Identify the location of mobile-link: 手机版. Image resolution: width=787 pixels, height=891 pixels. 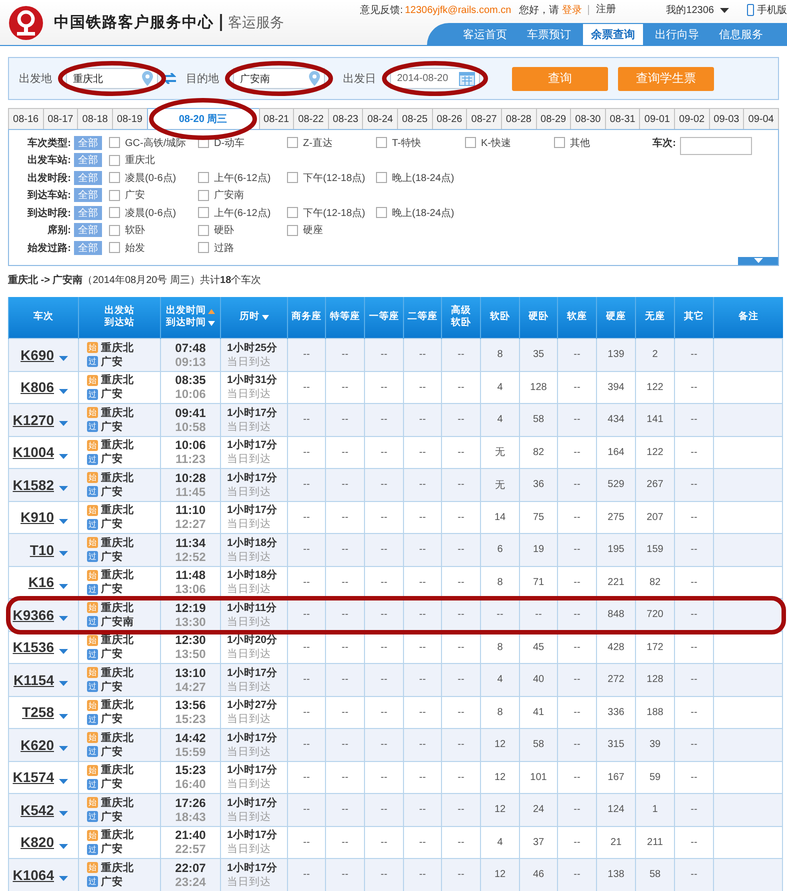
(772, 10).